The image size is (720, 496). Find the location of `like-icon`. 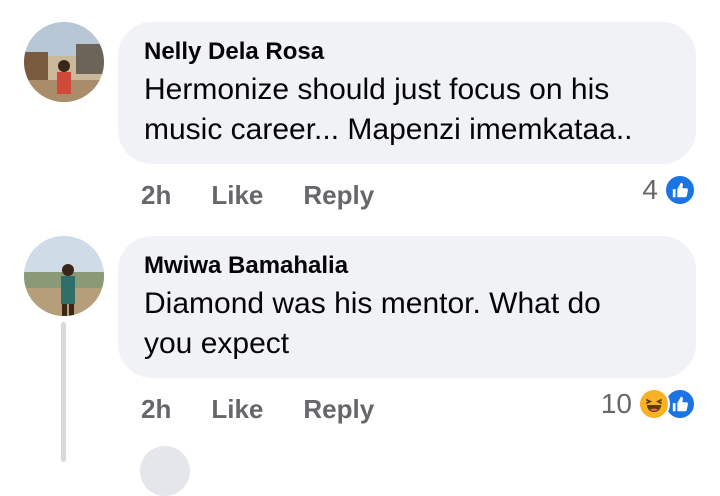

like-icon is located at coordinates (680, 190).